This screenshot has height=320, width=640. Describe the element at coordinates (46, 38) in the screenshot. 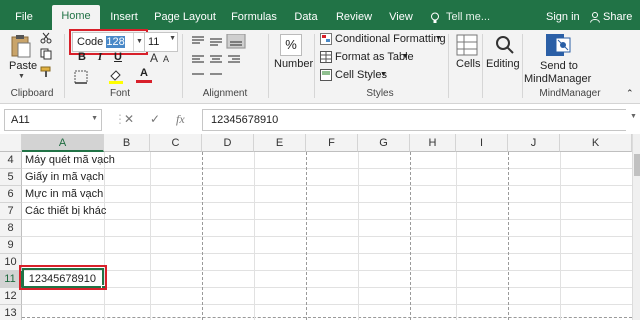

I see `cut-icon` at that location.